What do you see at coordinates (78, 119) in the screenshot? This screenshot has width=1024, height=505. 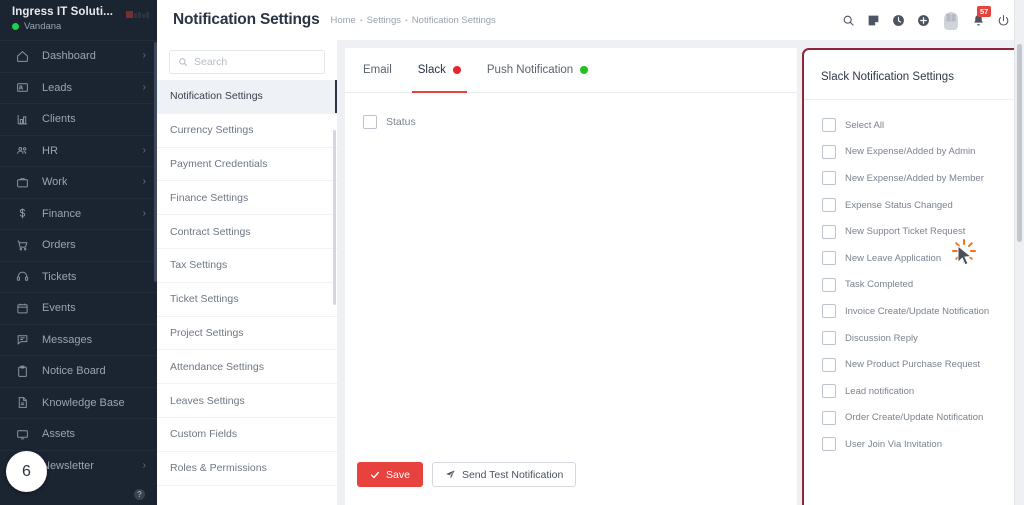 I see `sidebar-item-clients: Clients` at bounding box center [78, 119].